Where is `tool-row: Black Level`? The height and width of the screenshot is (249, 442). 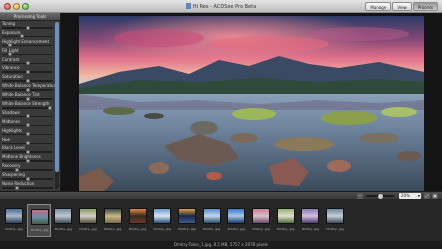
tool-row: Black Level is located at coordinates (30, 149).